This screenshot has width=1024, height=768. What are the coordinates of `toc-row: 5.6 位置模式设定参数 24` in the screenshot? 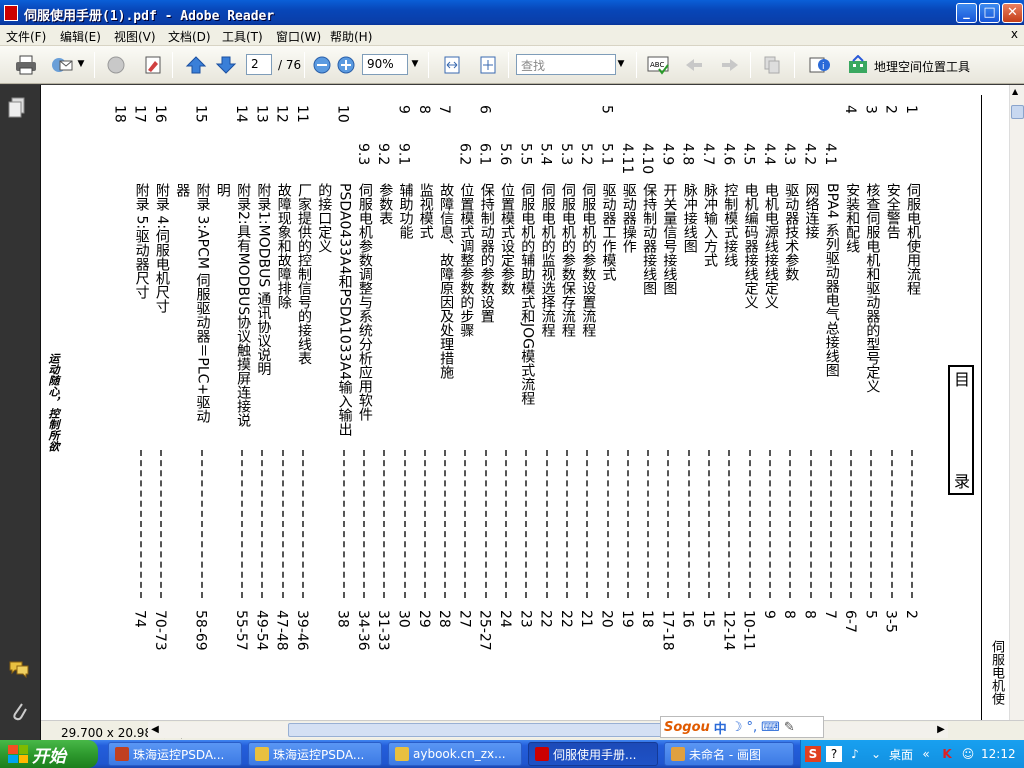 It's located at (507, 402).